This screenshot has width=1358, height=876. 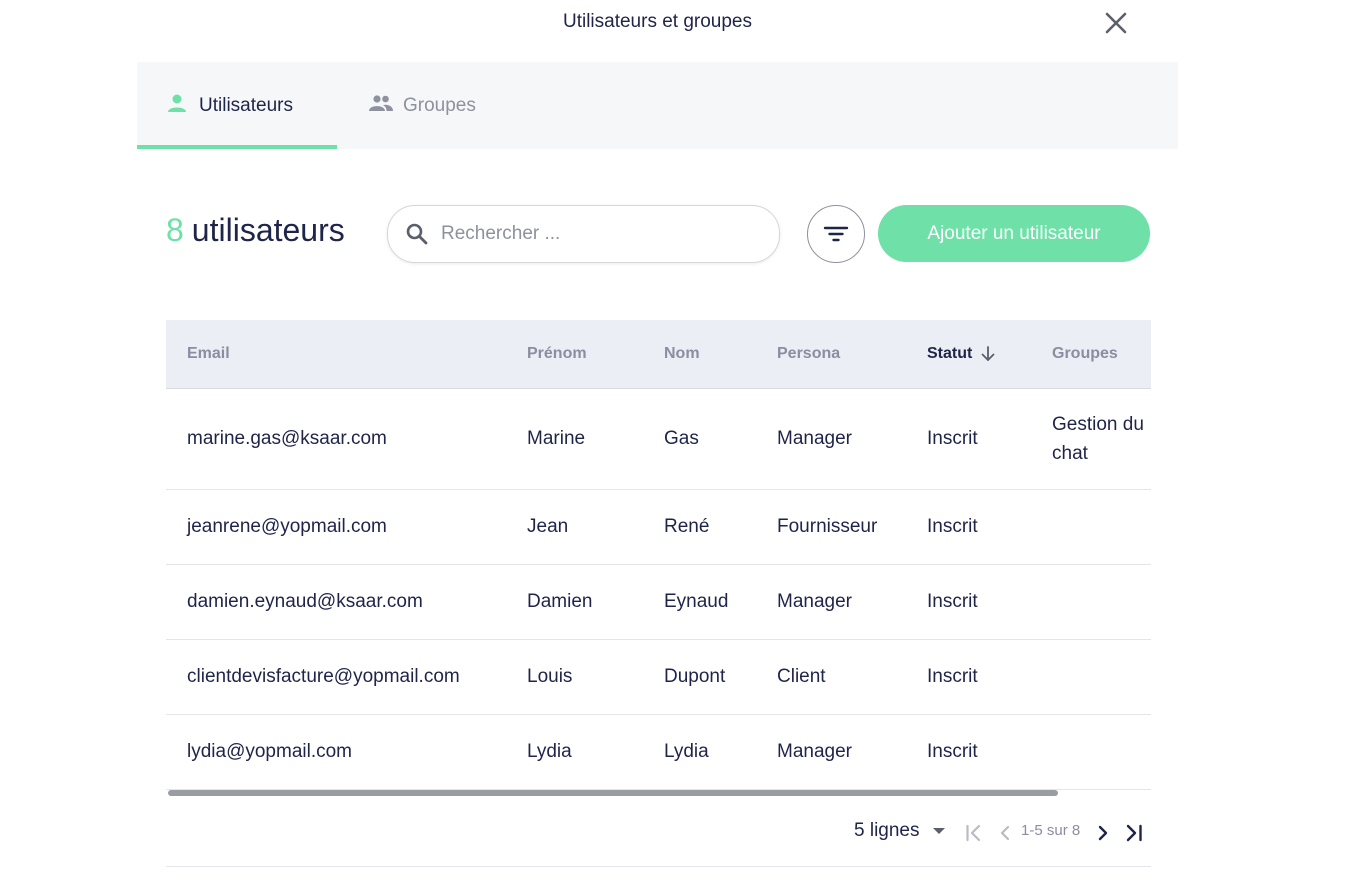 I want to click on tab-users: Utilisateurs, so click(x=237, y=105).